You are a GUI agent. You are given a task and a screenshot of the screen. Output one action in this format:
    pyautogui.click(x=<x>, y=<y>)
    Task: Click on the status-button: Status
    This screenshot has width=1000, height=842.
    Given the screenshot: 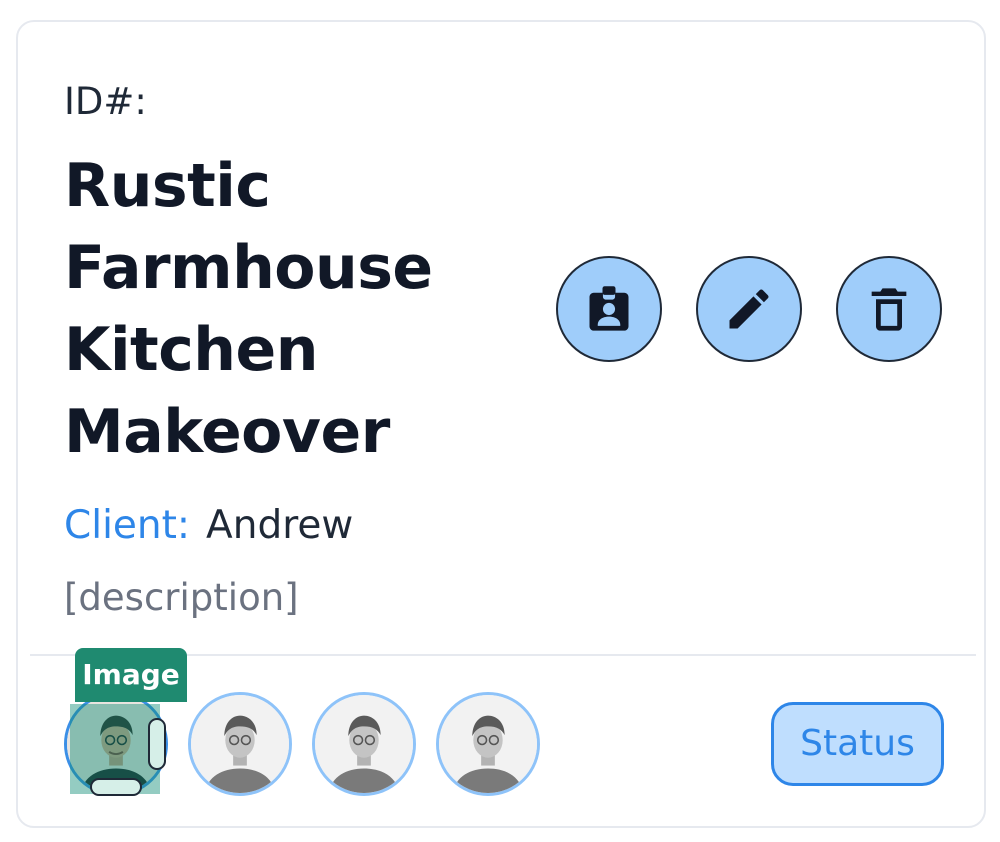 What is the action you would take?
    pyautogui.click(x=857, y=744)
    